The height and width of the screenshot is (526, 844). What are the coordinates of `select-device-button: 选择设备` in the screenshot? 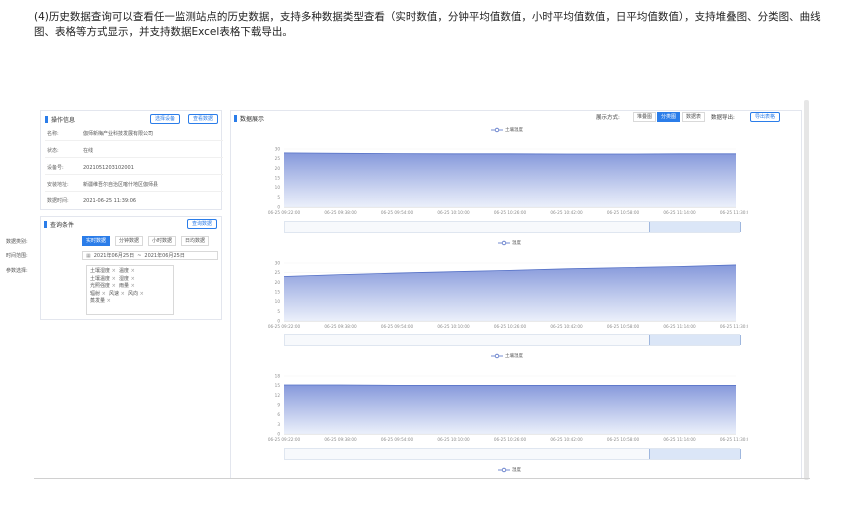 It's located at (165, 119).